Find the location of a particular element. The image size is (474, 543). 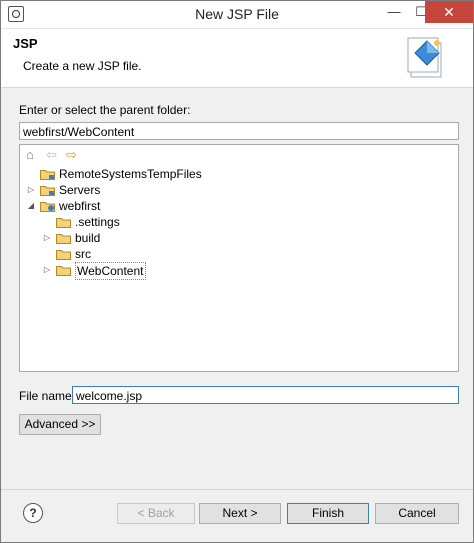

parent-folder-input: webfirst/WebContent is located at coordinates (239, 131).